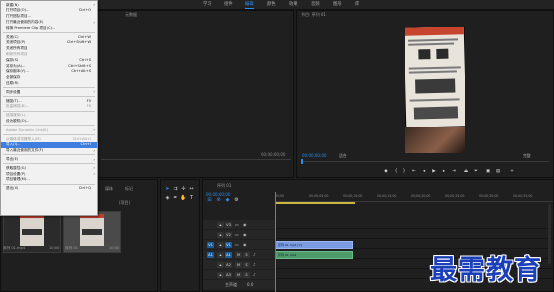 The height and width of the screenshot is (292, 554). What do you see at coordinates (79, 65) in the screenshot?
I see `menu-item-shortcut: Ctrl+Shift+S` at bounding box center [79, 65].